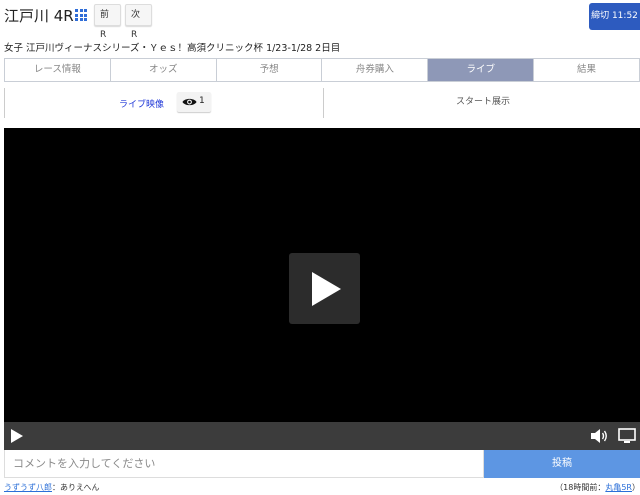  I want to click on comment-meta: （18時間前：丸亀5R）, so click(597, 487).